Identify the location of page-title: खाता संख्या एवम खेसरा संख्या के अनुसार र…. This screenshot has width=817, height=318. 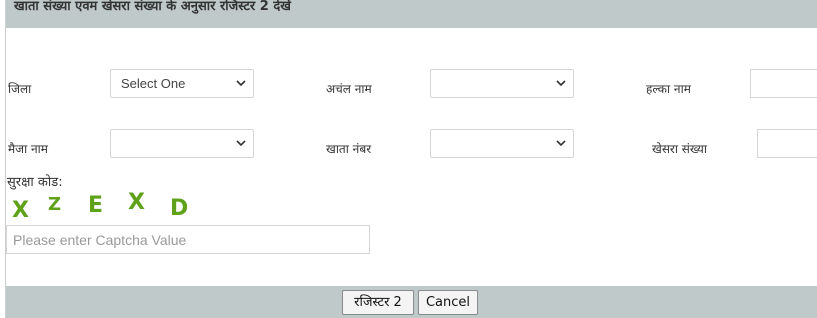
(152, 7).